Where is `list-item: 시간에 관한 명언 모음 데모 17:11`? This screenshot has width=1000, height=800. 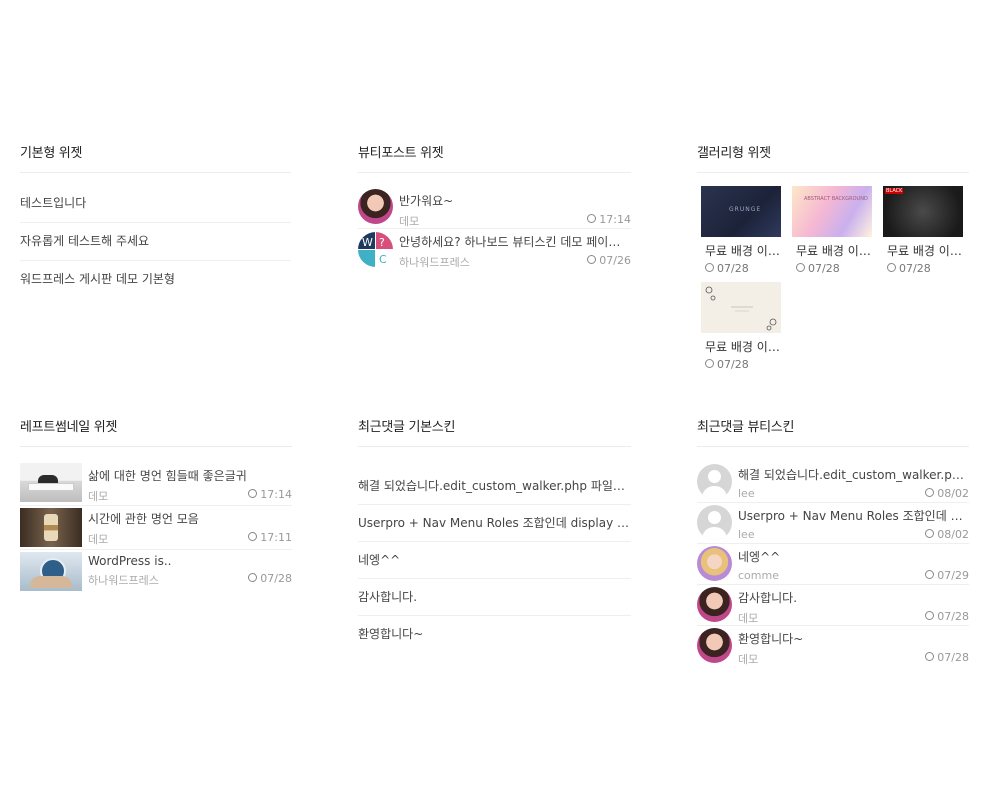 list-item: 시간에 관한 명언 모음 데모 17:11 is located at coordinates (156, 528).